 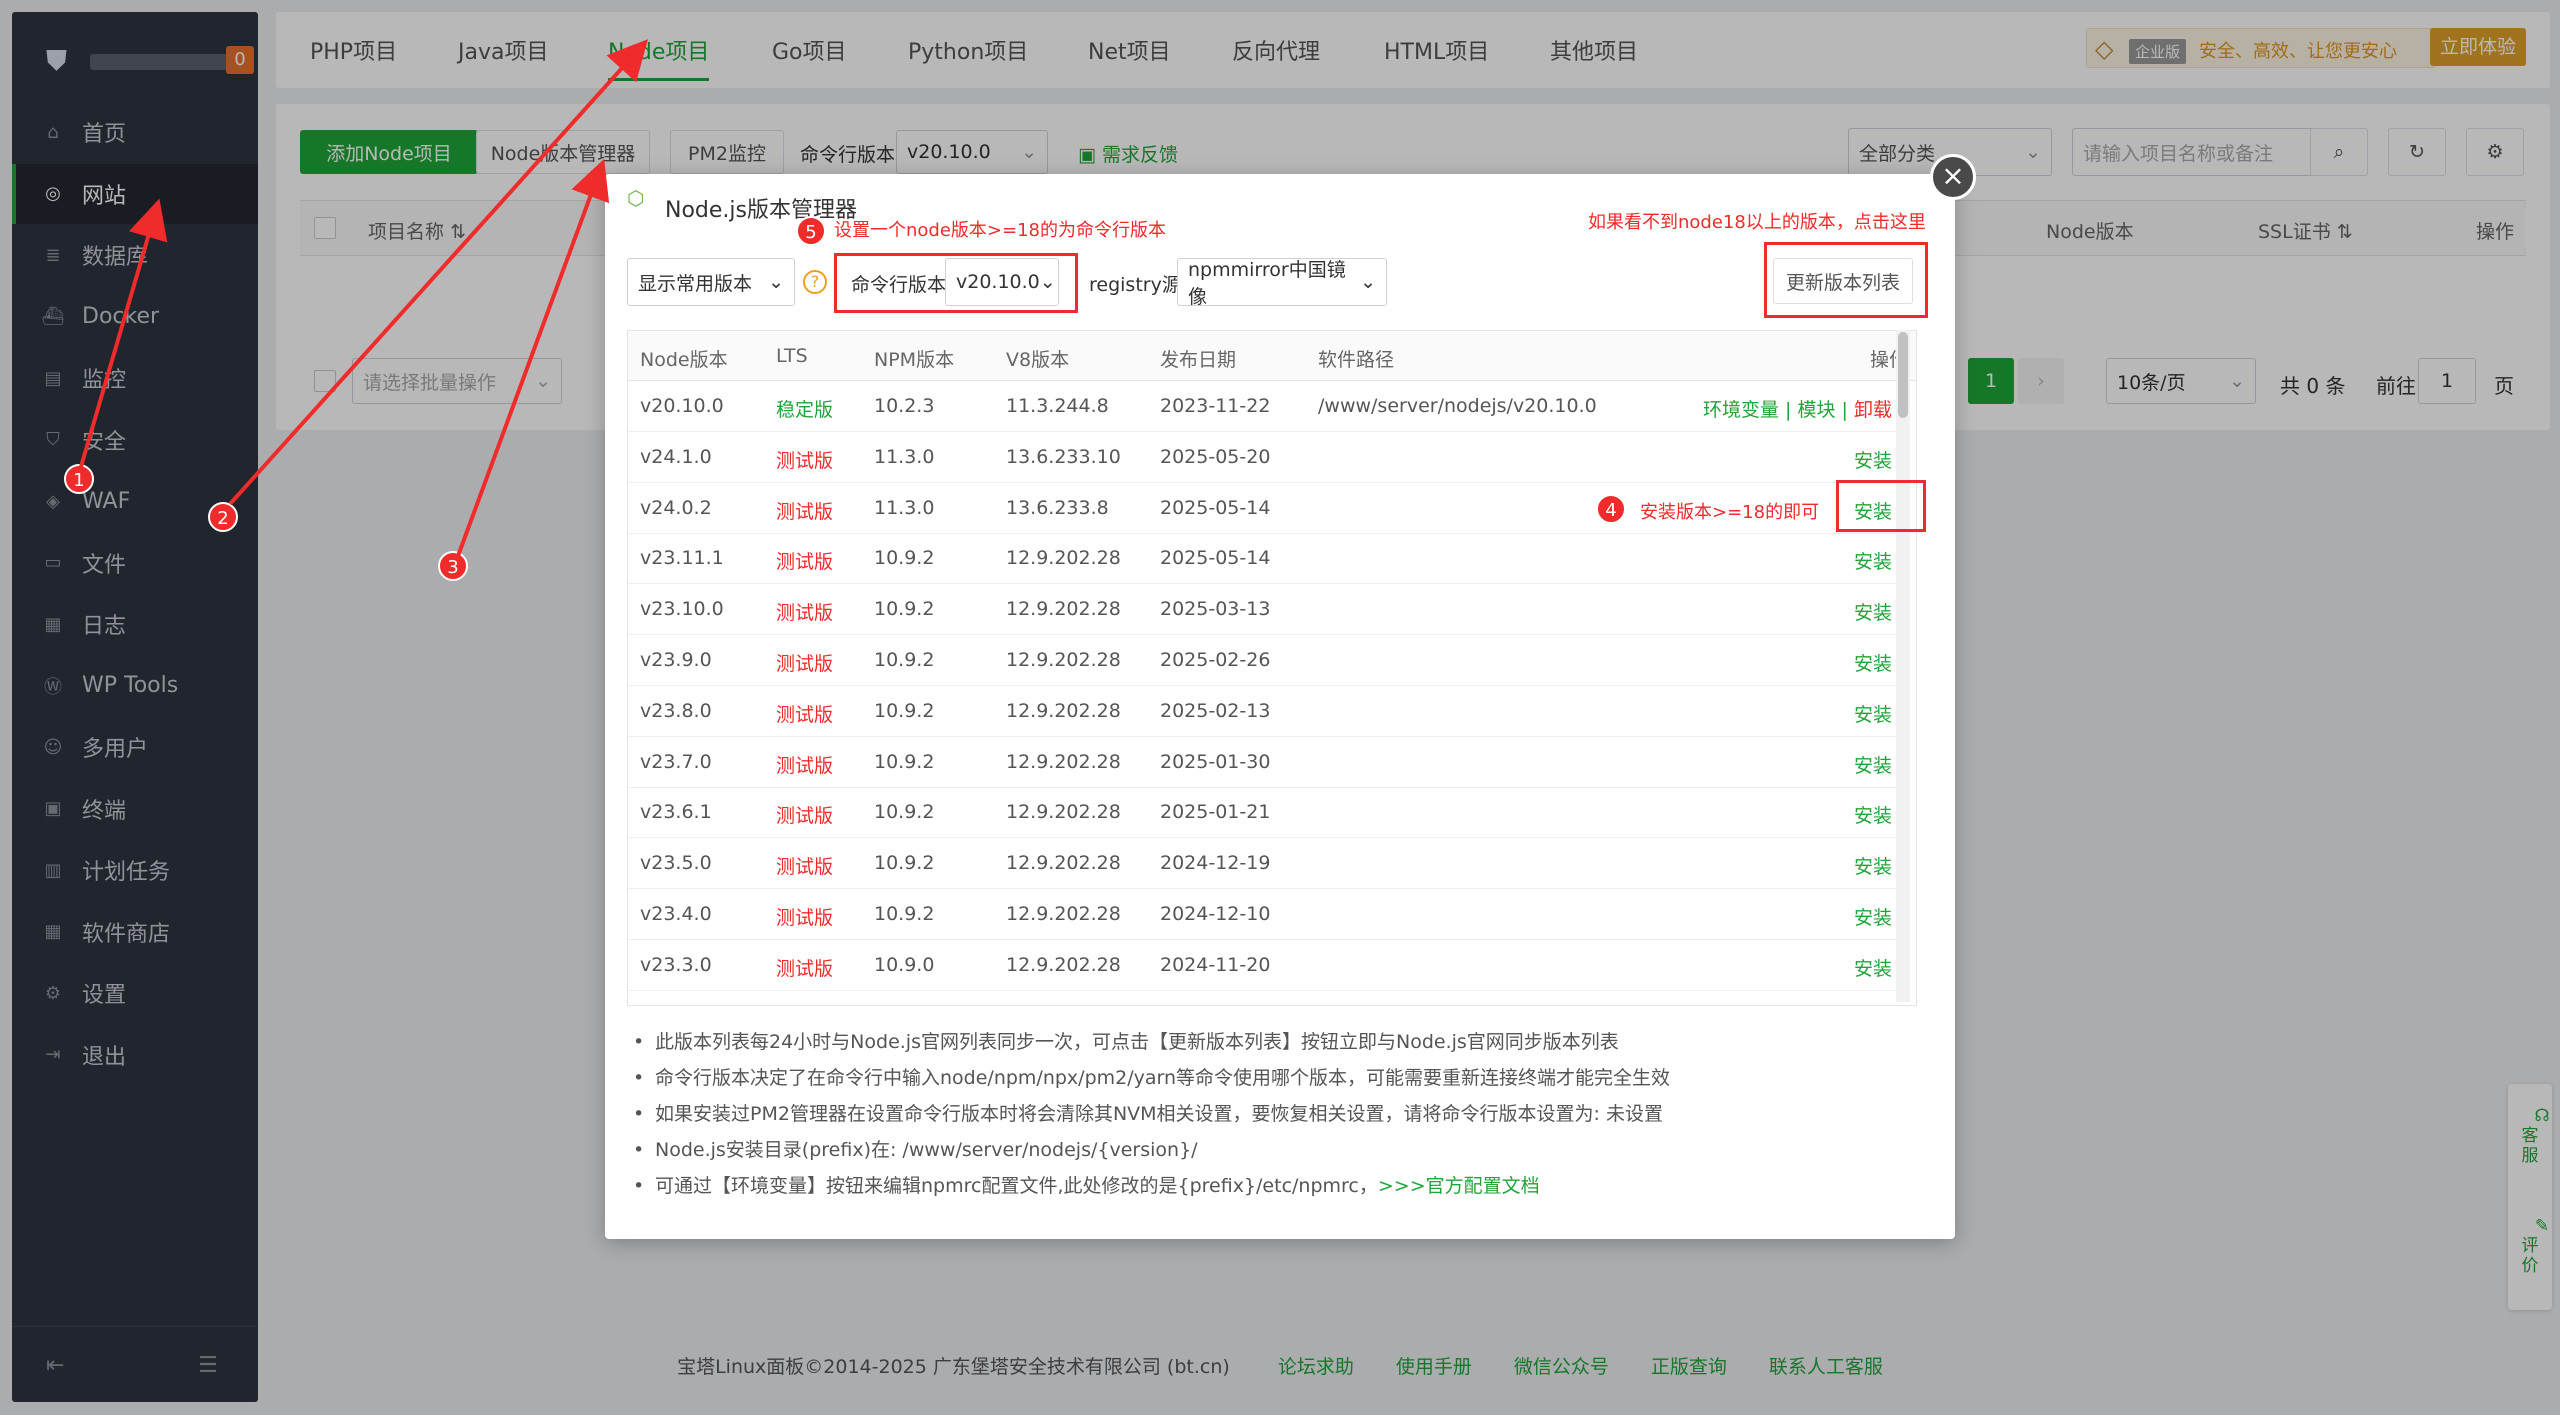 I want to click on annotation-arrows, so click(x=363, y=298).